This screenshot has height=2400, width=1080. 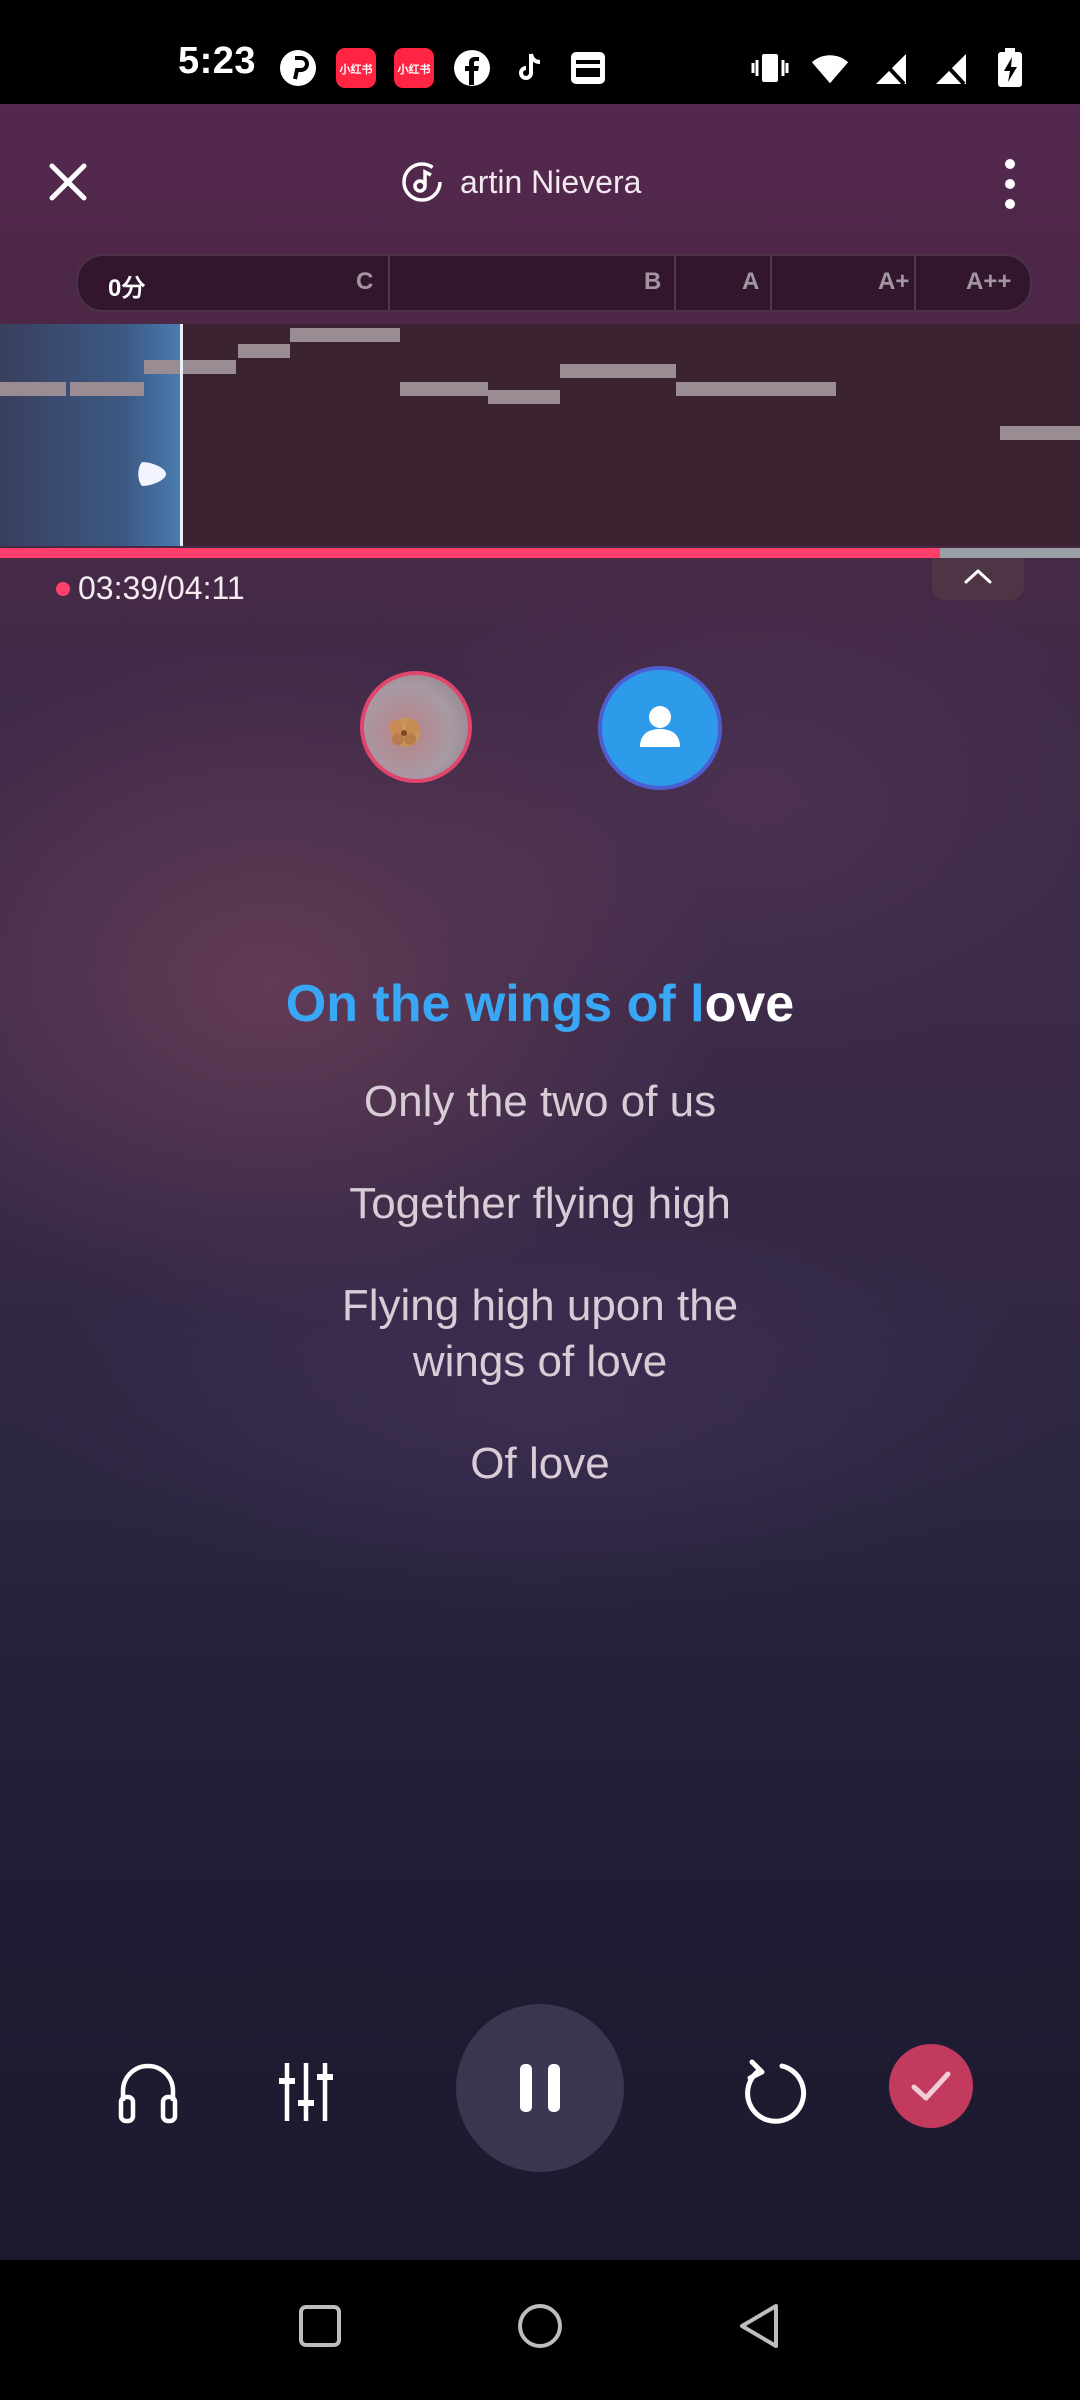 What do you see at coordinates (298, 68) in the screenshot?
I see `pinterest-icon` at bounding box center [298, 68].